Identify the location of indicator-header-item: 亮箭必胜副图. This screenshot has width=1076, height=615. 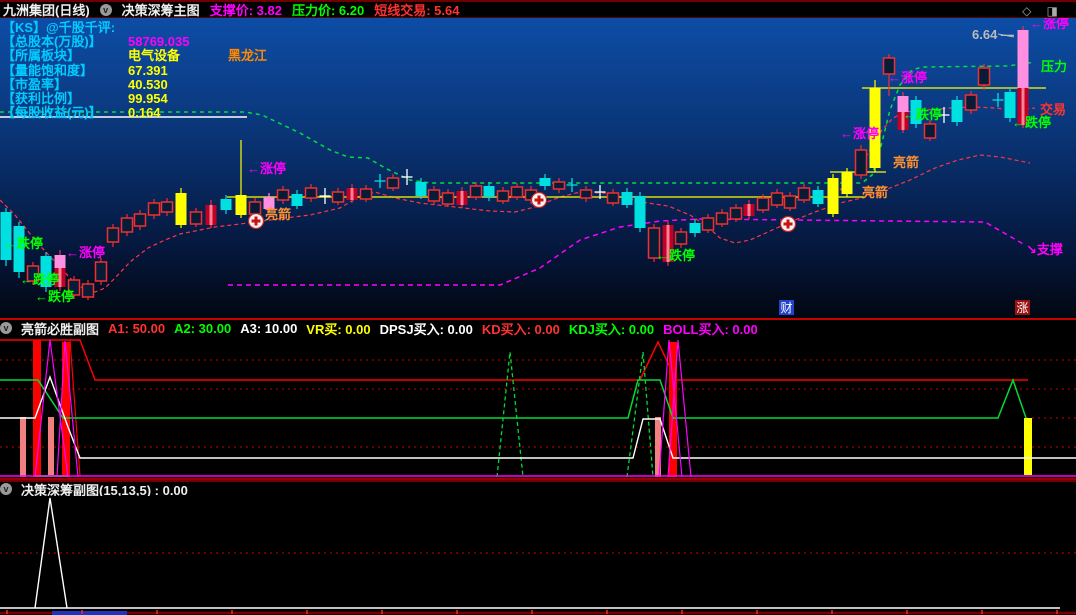
(60, 329).